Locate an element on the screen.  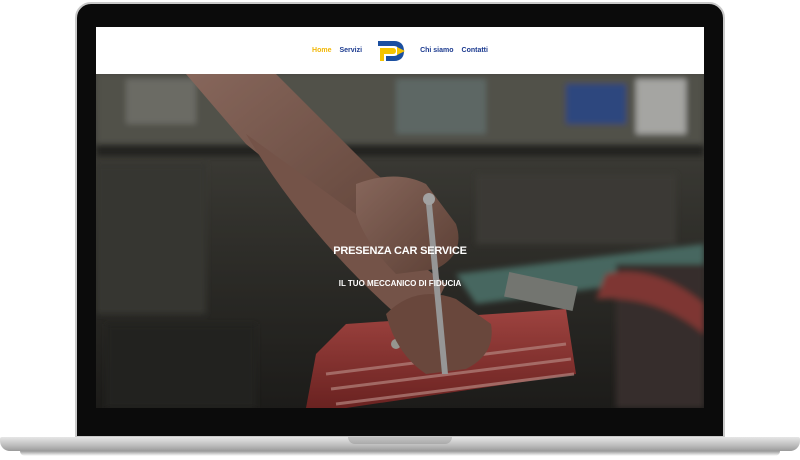
laptop-base-shadow is located at coordinates (400, 453).